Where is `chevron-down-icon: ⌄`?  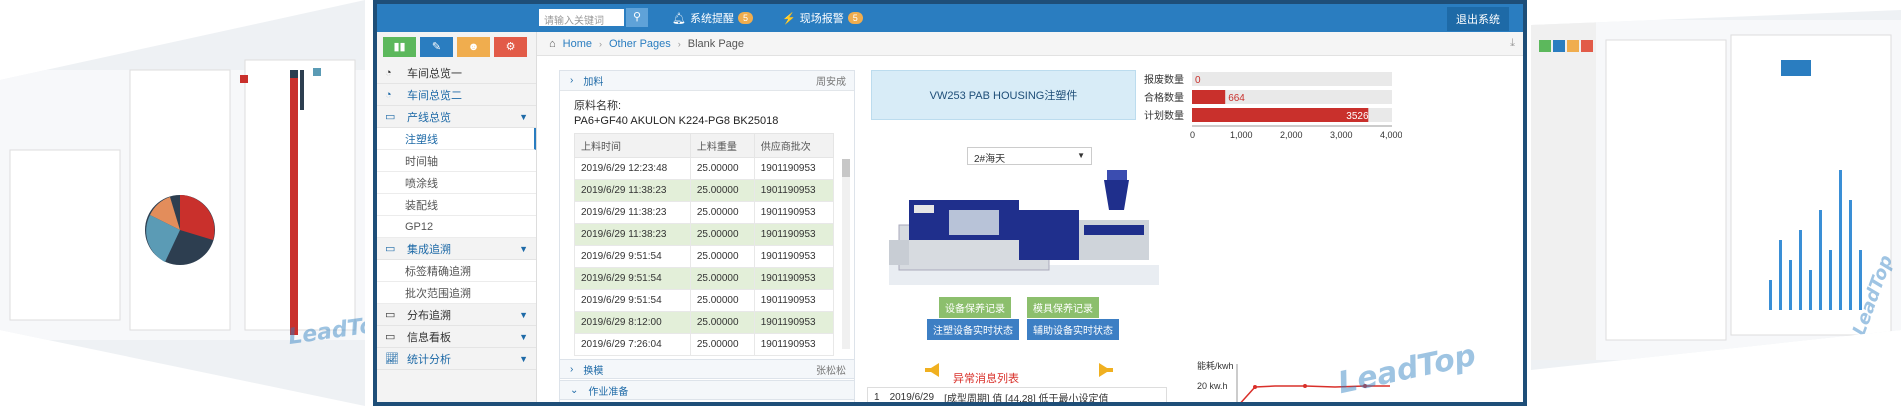
chevron-down-icon: ⌄ is located at coordinates (574, 390).